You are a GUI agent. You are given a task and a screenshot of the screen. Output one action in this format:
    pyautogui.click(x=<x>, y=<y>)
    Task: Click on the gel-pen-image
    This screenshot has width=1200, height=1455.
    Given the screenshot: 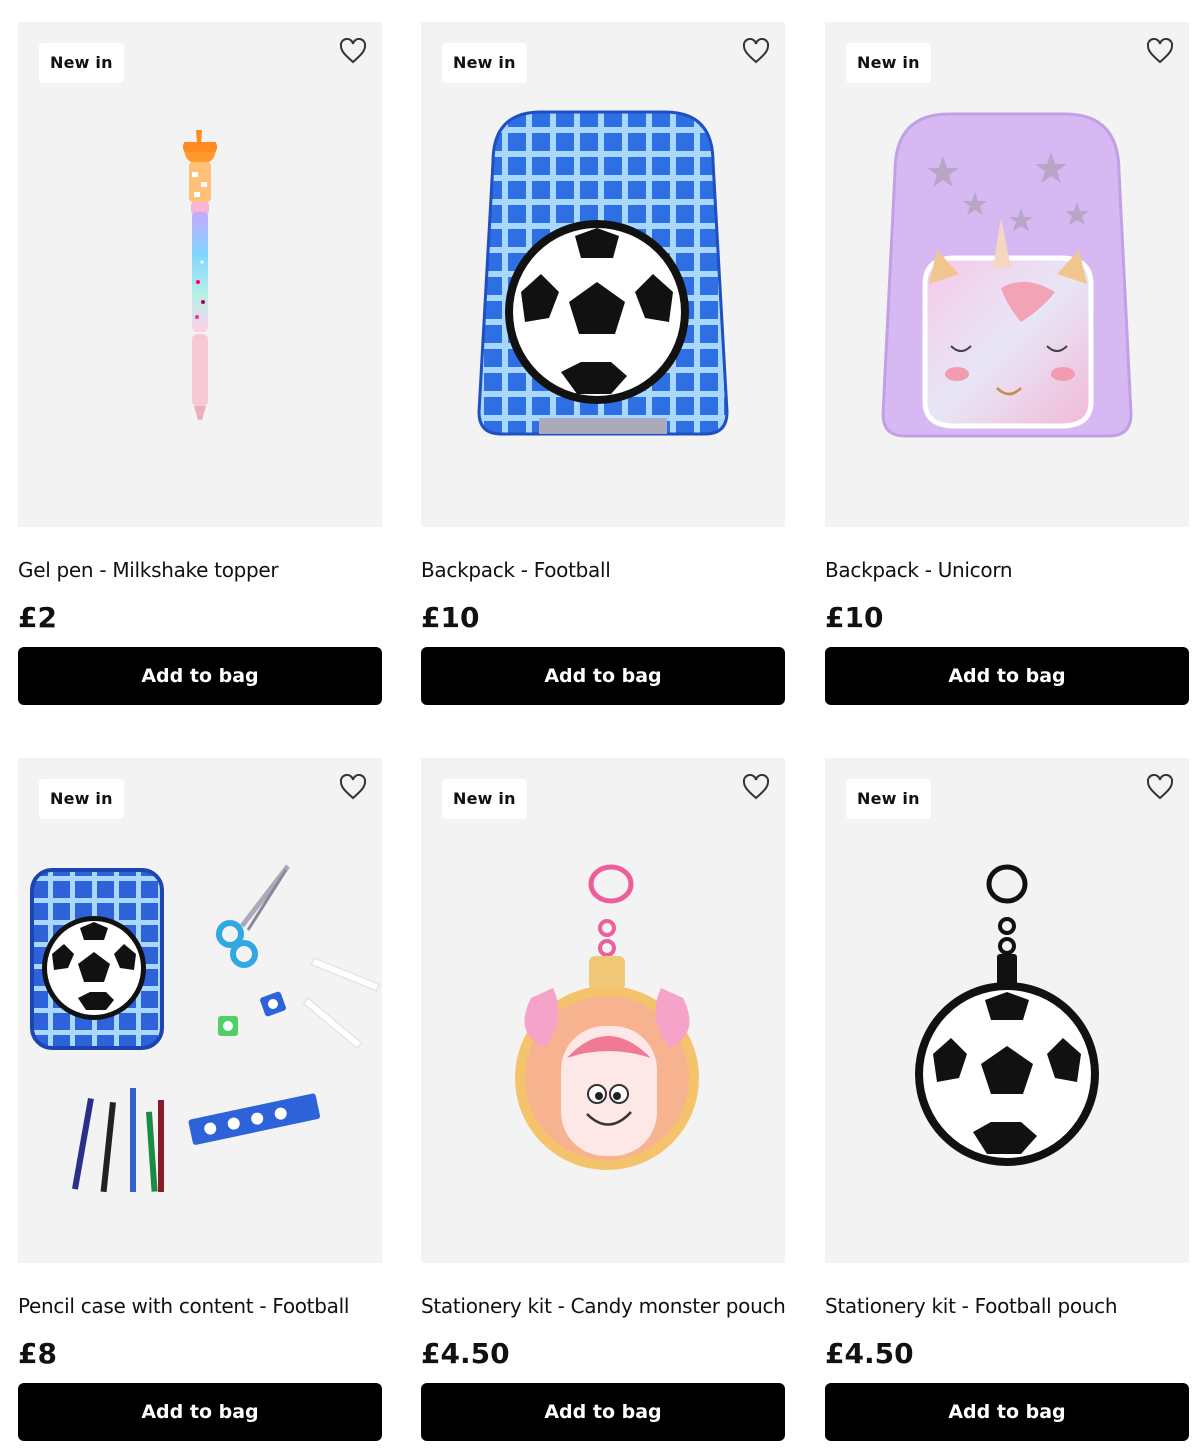 What is the action you would take?
    pyautogui.click(x=200, y=275)
    